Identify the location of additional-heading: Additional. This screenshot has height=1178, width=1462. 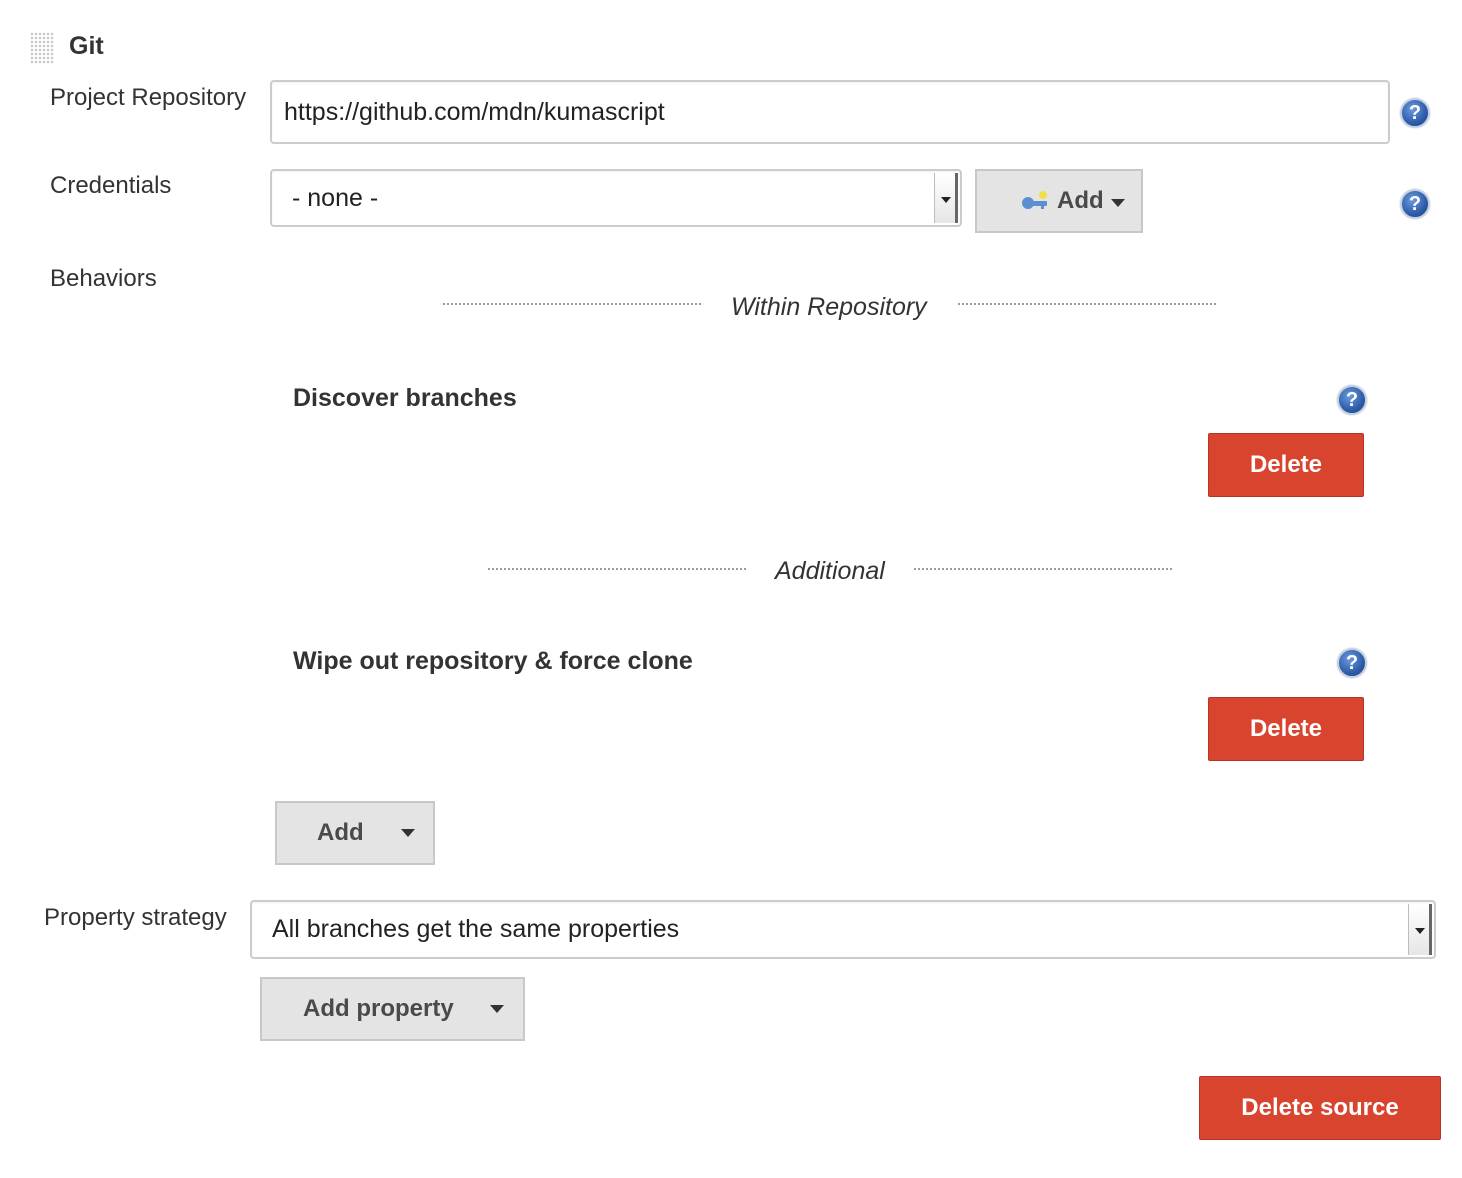
(830, 571).